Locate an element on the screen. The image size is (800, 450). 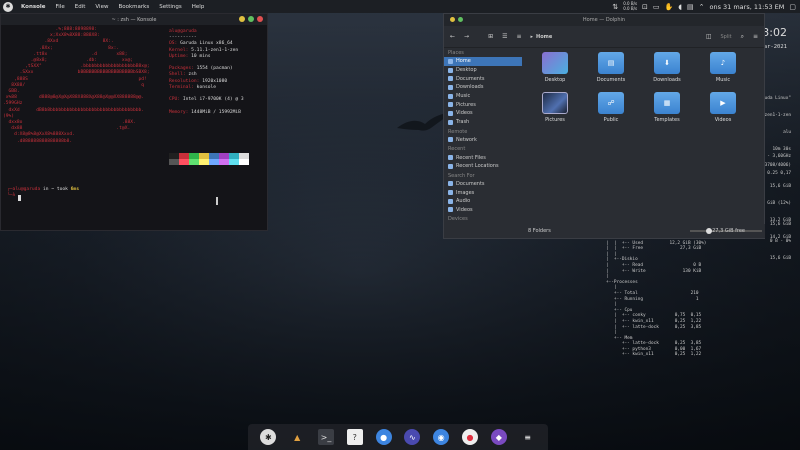
garuda-logo-icon: ✱ is located at coordinates (8, 6).